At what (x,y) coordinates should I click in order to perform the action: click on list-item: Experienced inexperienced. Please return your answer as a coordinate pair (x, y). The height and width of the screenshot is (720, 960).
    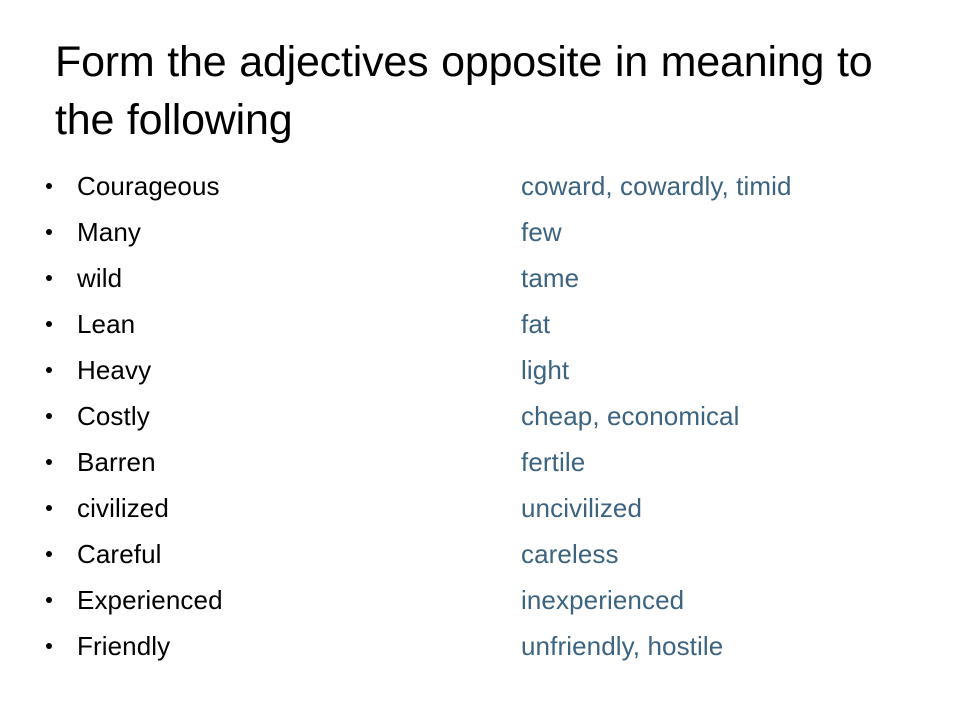
    Looking at the image, I should click on (480, 600).